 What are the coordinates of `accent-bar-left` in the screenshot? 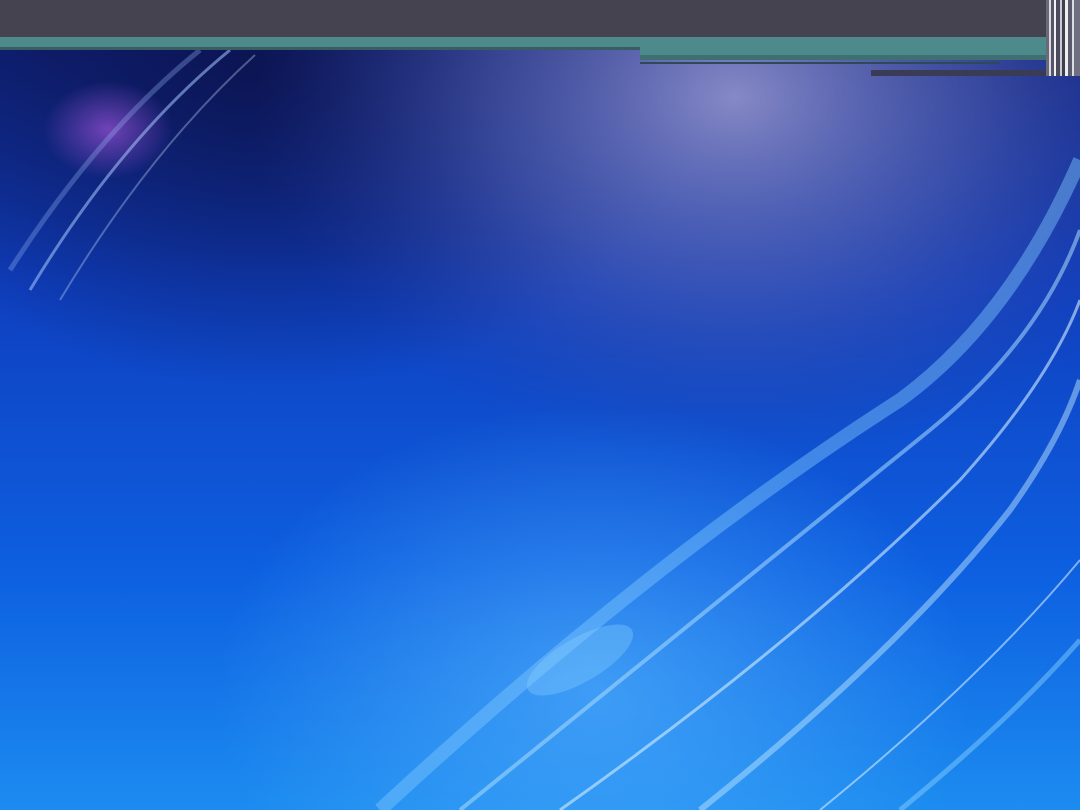 It's located at (320, 42).